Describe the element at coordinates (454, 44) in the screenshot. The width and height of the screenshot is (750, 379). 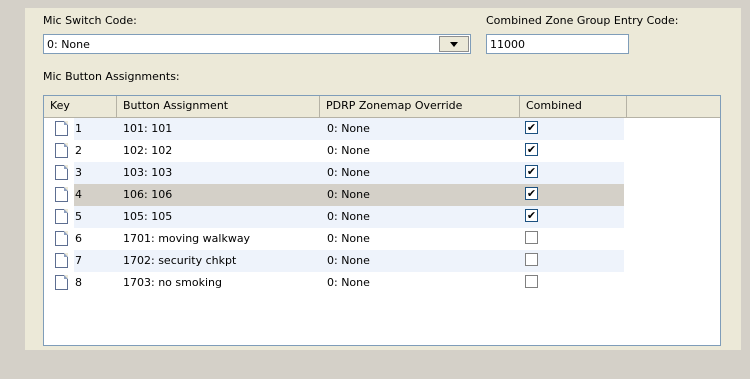
I see `chevron-down-icon` at that location.